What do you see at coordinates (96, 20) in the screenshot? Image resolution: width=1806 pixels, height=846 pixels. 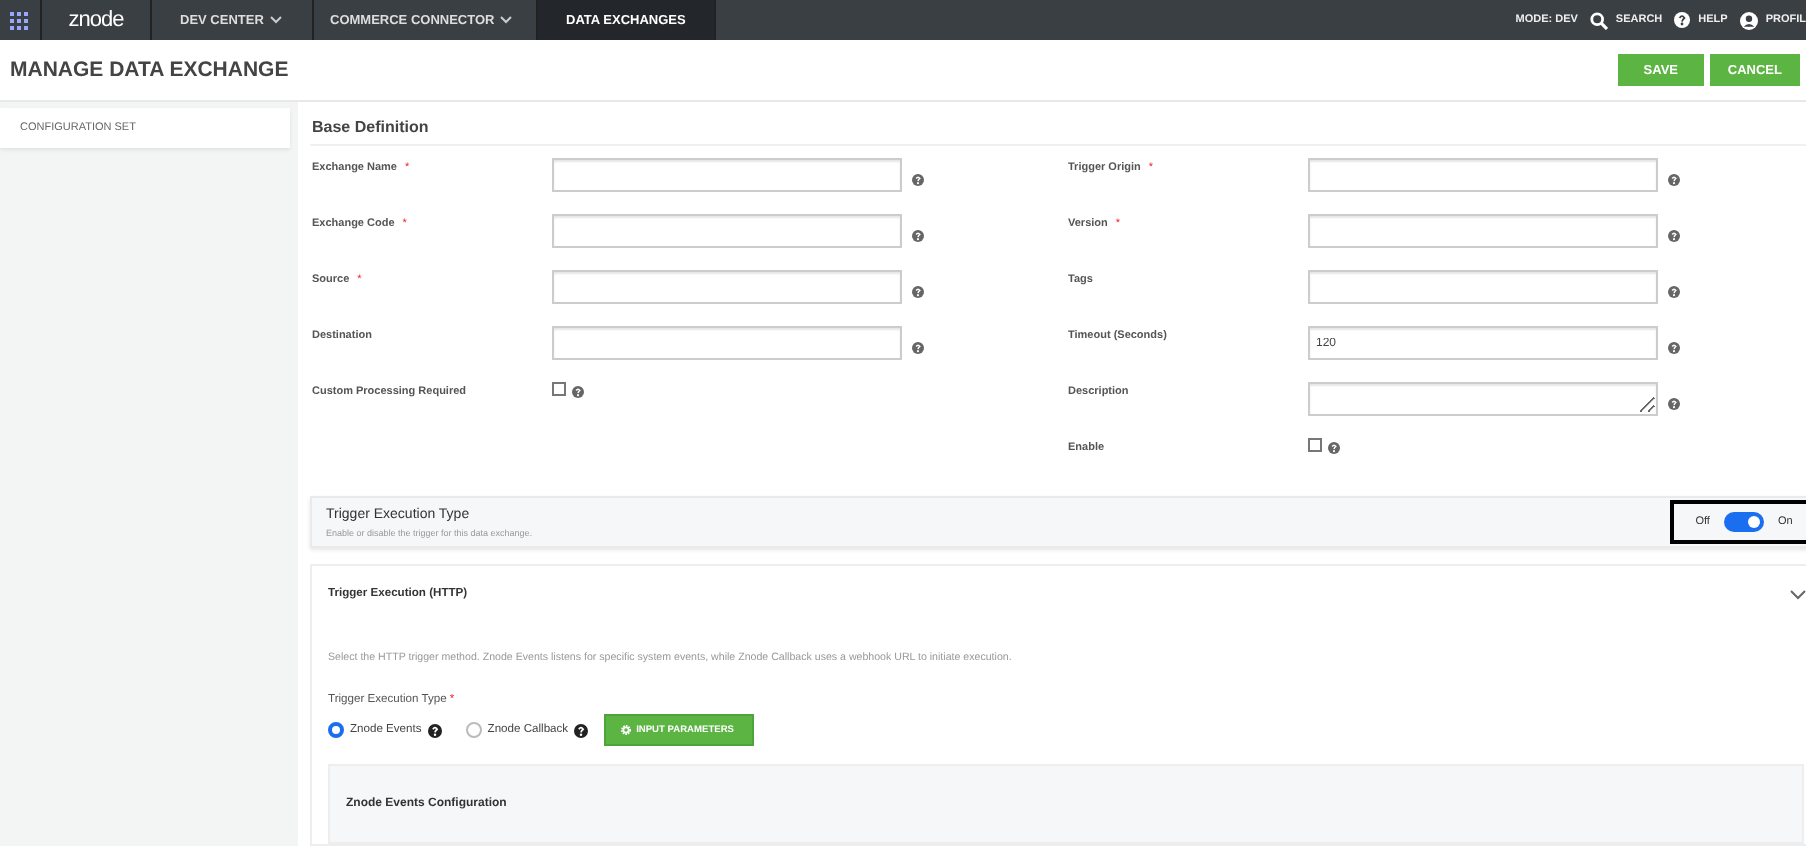 I see `logo: znode` at bounding box center [96, 20].